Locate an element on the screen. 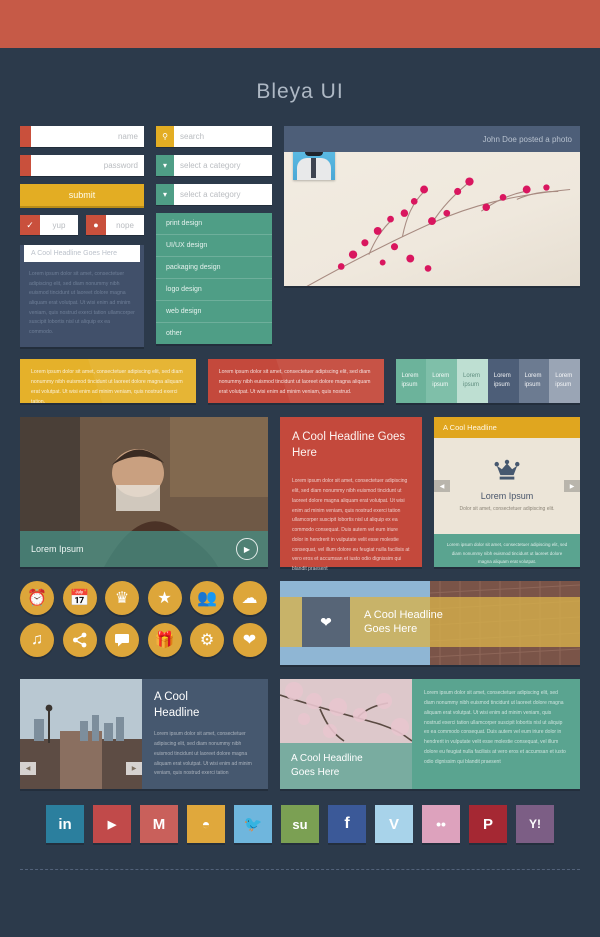 This screenshot has height=937, width=600. category-select-value: select a category is located at coordinates (223, 165).